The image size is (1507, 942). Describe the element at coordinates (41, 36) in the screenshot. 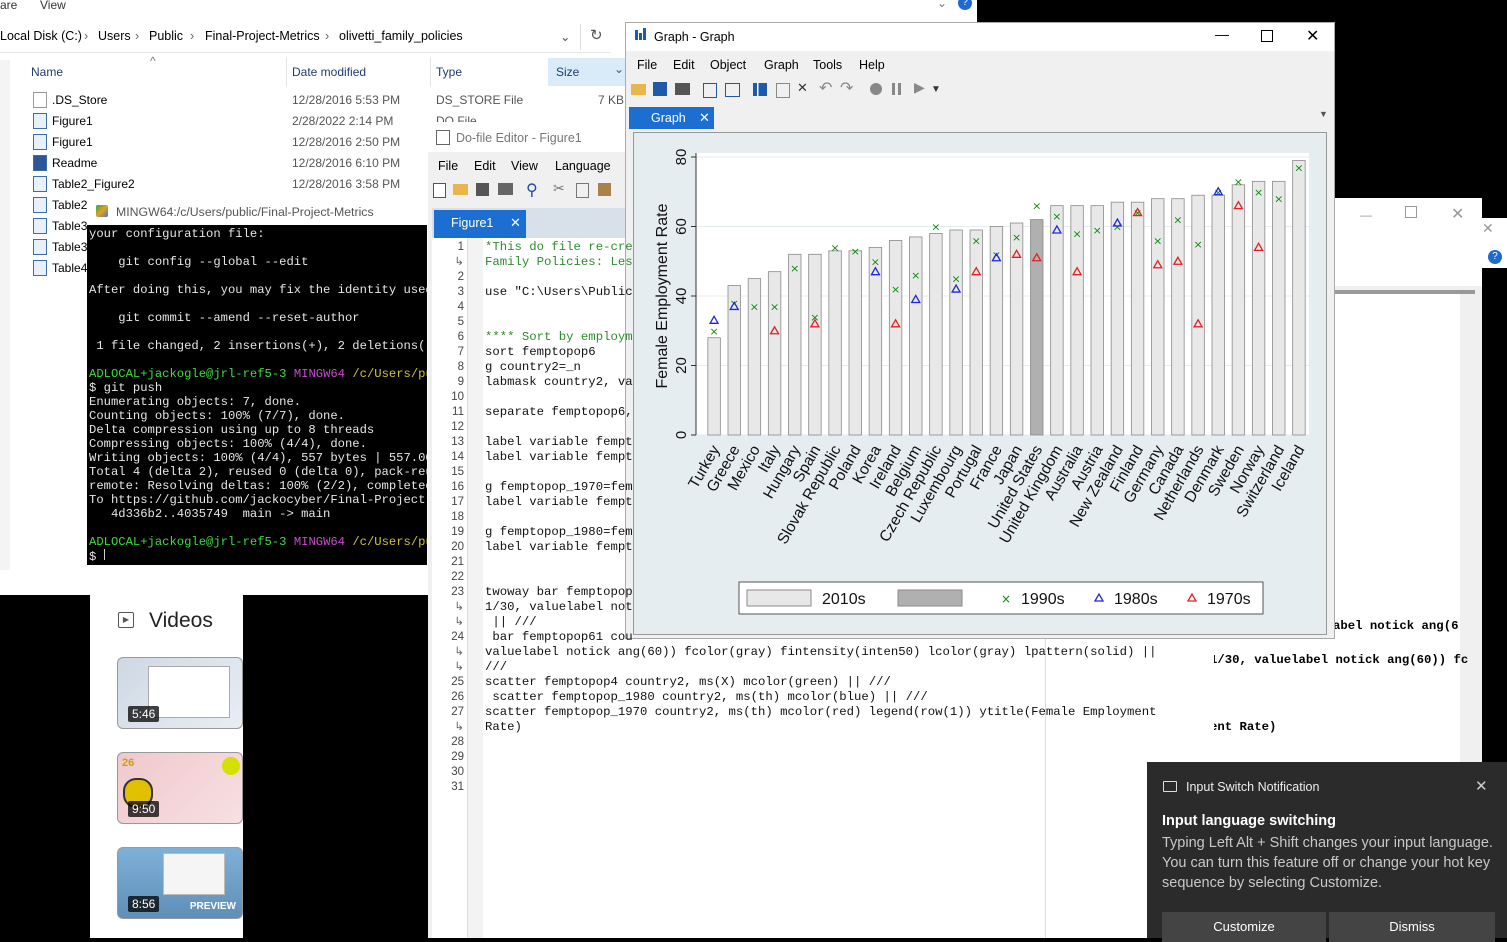

I see `crumb-local-disk: Local Disk (C:)` at that location.